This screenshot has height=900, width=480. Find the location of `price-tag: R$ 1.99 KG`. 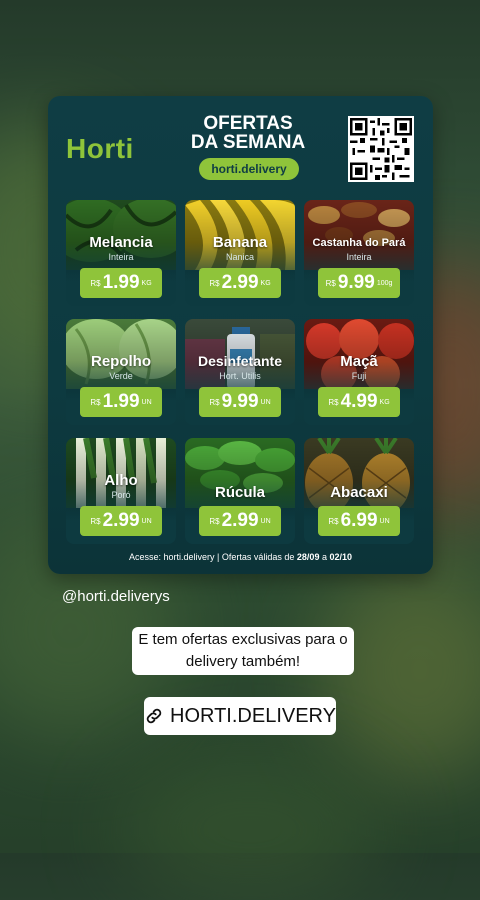

price-tag: R$ 1.99 KG is located at coordinates (121, 283).